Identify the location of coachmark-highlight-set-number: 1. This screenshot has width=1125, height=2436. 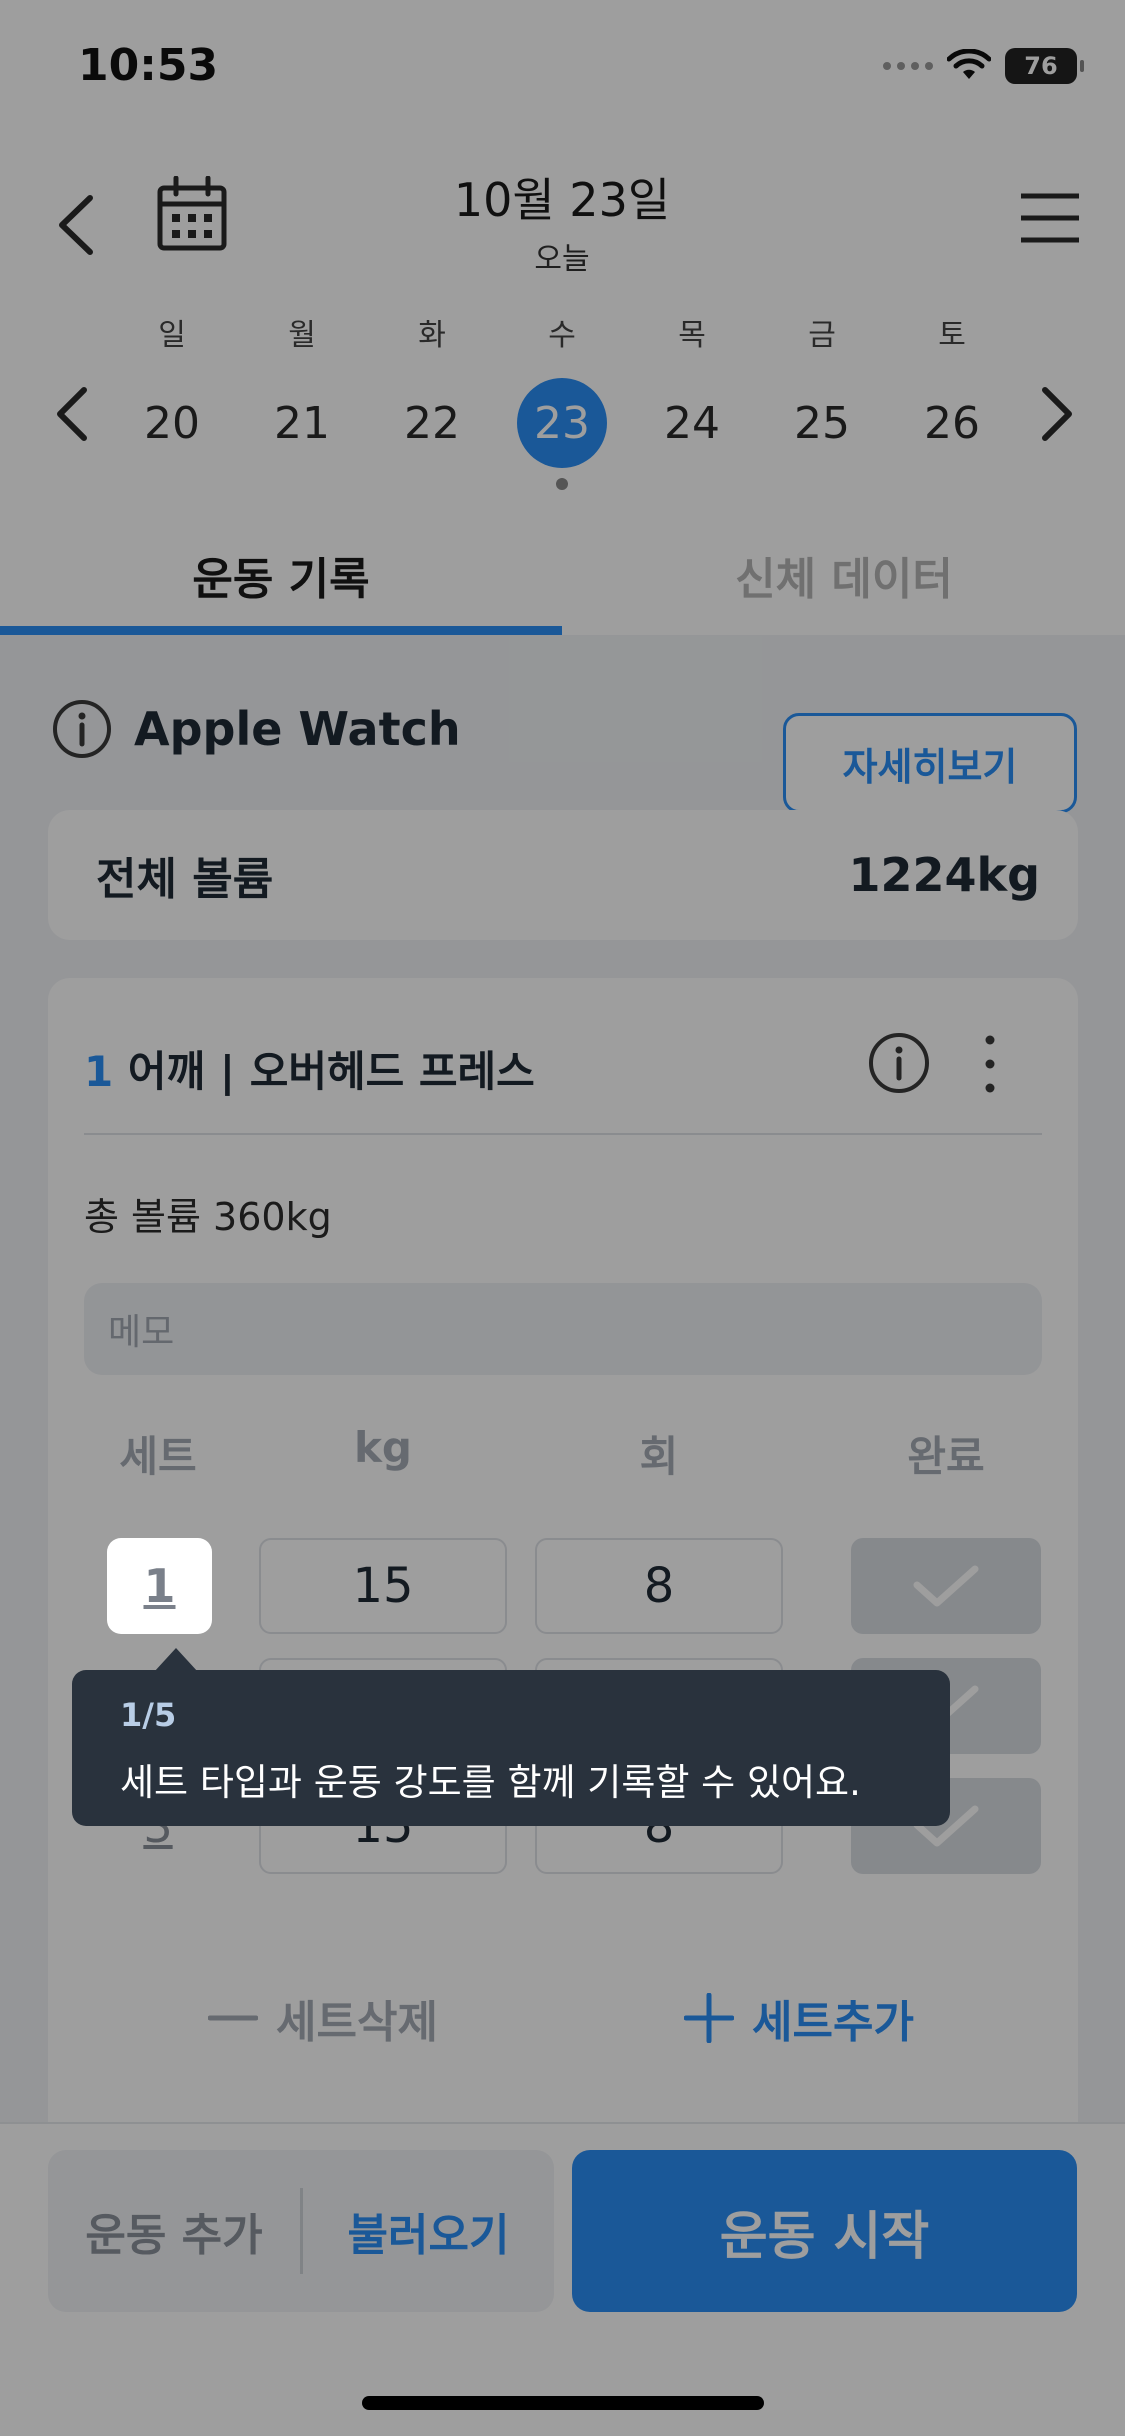
(159, 1586).